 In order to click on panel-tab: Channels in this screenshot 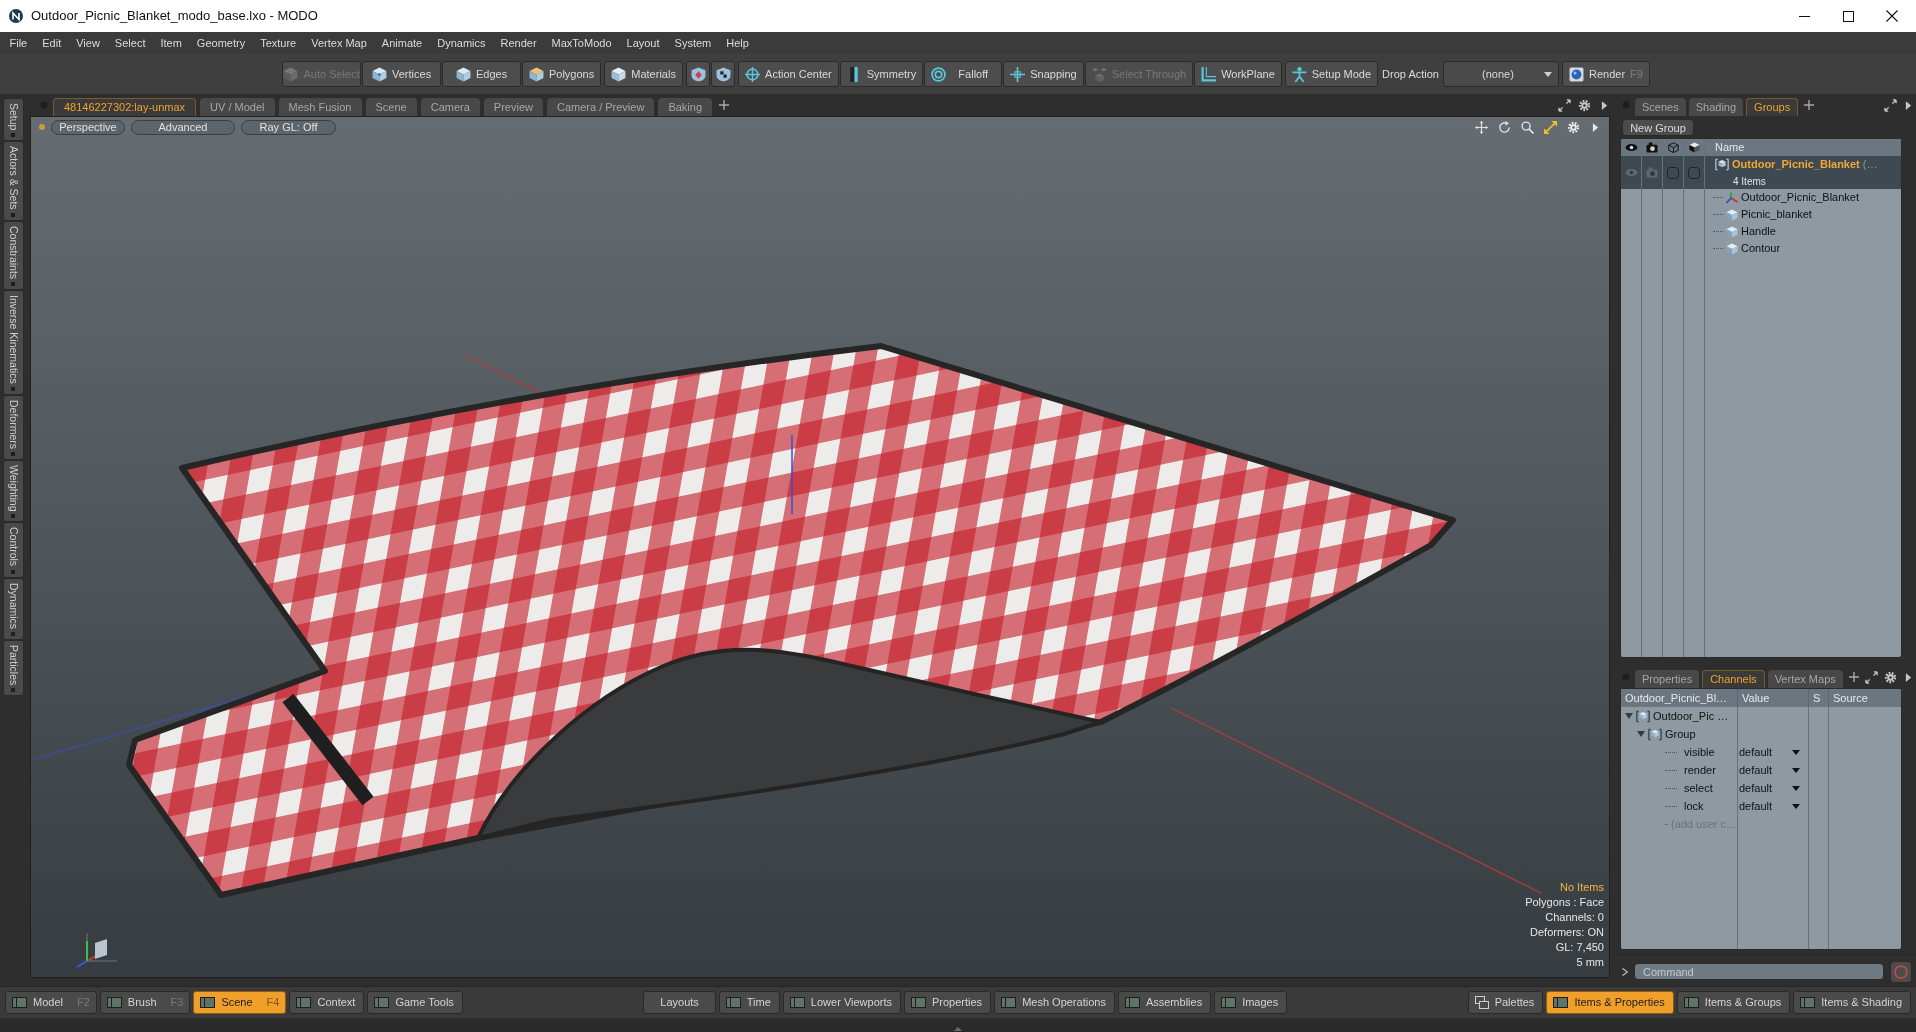, I will do `click(1733, 679)`.